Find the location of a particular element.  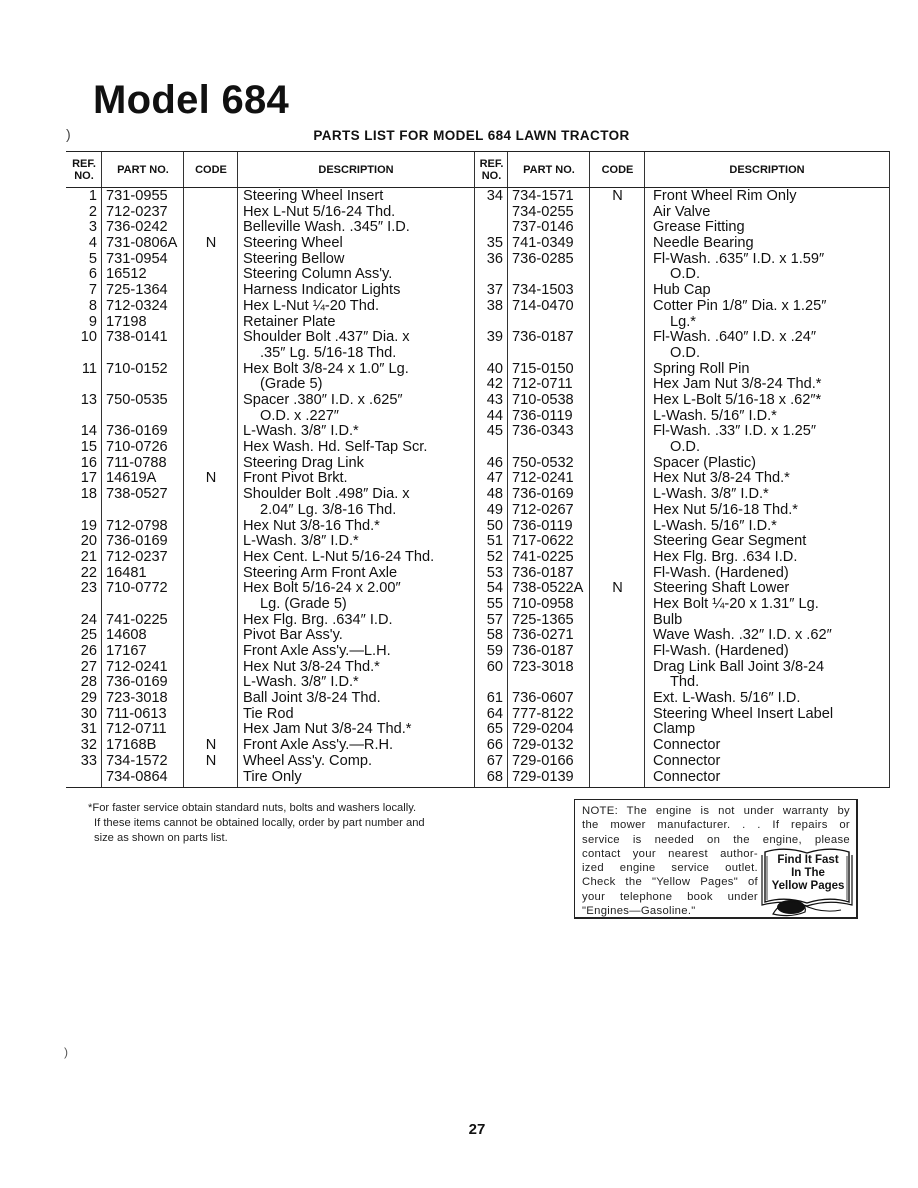

ref-number: 3 is located at coordinates (92, 227).